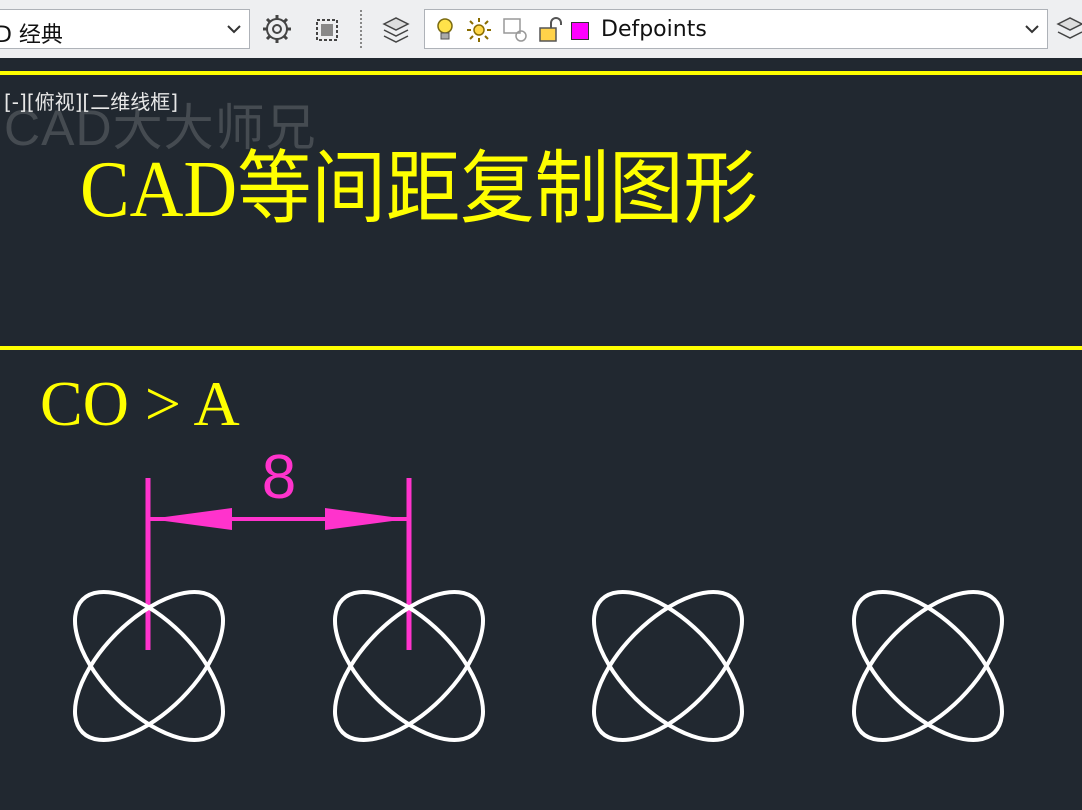 The height and width of the screenshot is (810, 1082). What do you see at coordinates (279, 477) in the screenshot?
I see `dimension-text: 8` at bounding box center [279, 477].